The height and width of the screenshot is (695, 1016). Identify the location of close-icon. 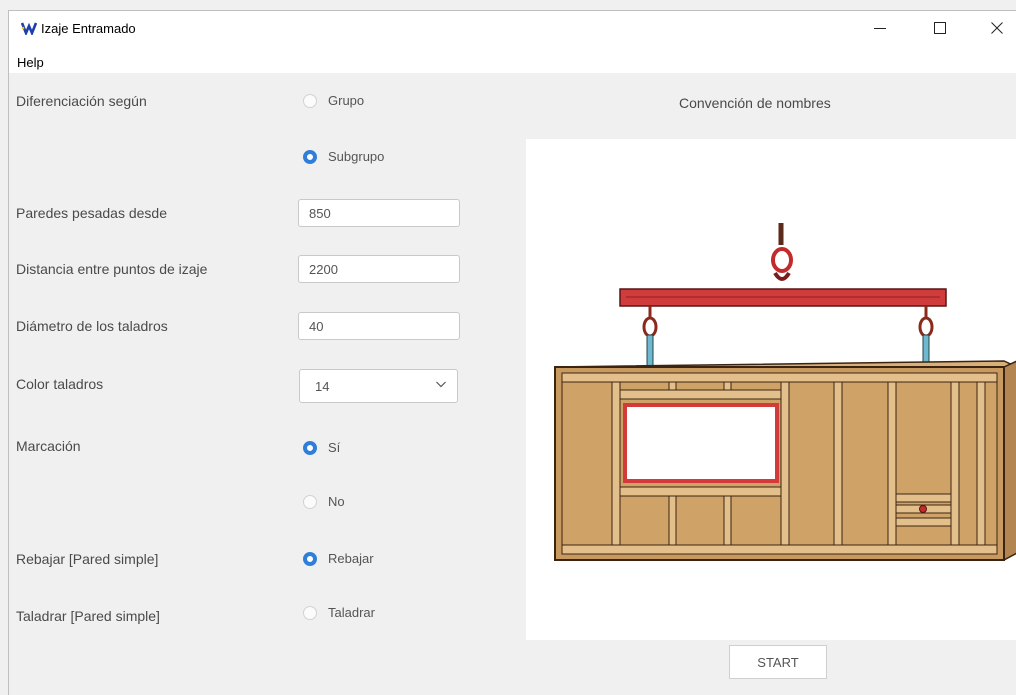
(997, 28).